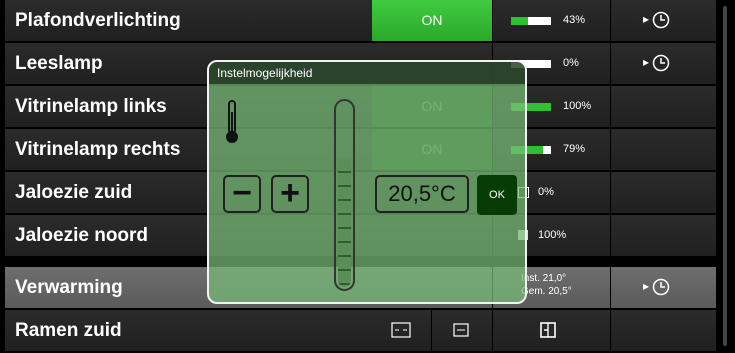 Image resolution: width=735 pixels, height=353 pixels. I want to click on window-close-button, so click(551, 330).